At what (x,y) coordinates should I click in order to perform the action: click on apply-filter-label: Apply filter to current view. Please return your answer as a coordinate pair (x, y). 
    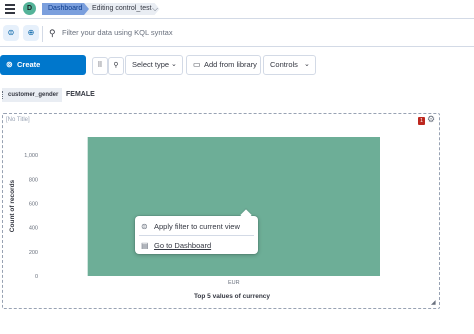
    Looking at the image, I should click on (197, 226).